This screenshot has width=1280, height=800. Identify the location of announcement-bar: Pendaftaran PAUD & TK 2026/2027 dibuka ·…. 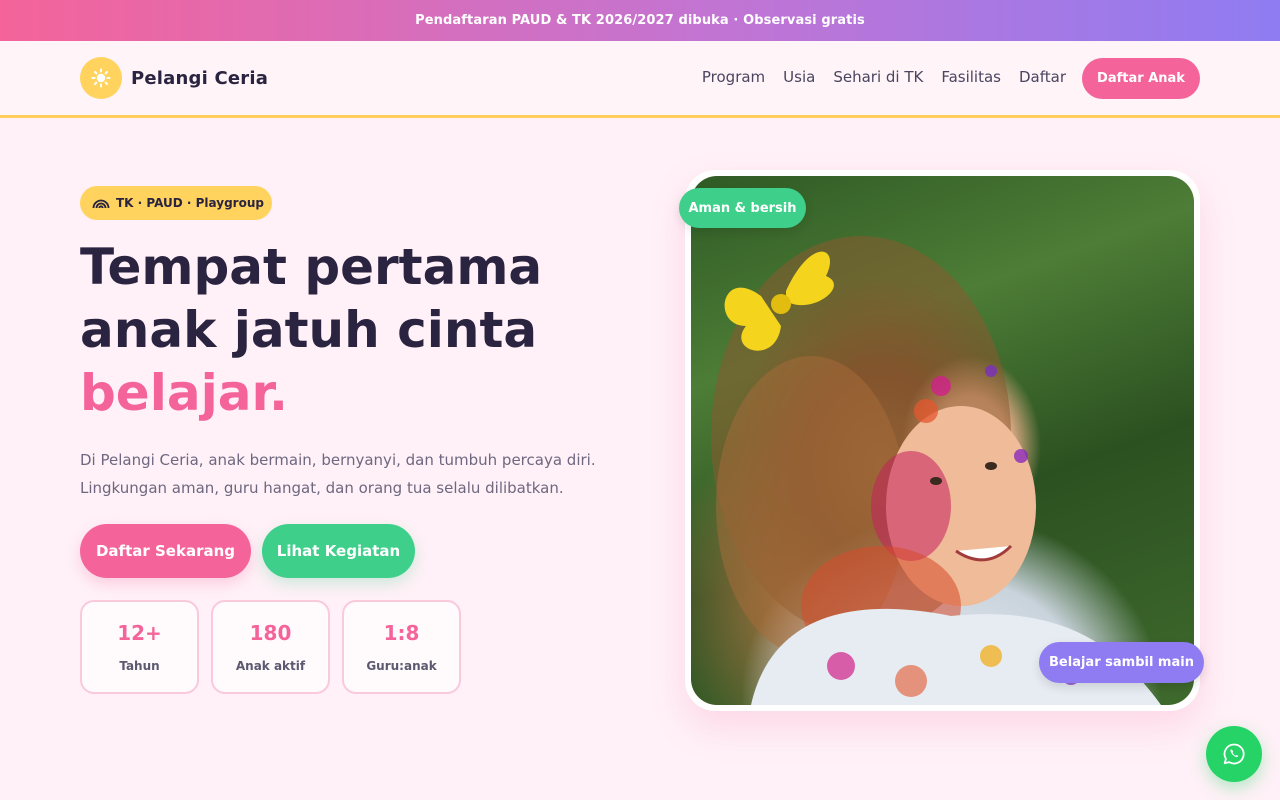
(640, 20).